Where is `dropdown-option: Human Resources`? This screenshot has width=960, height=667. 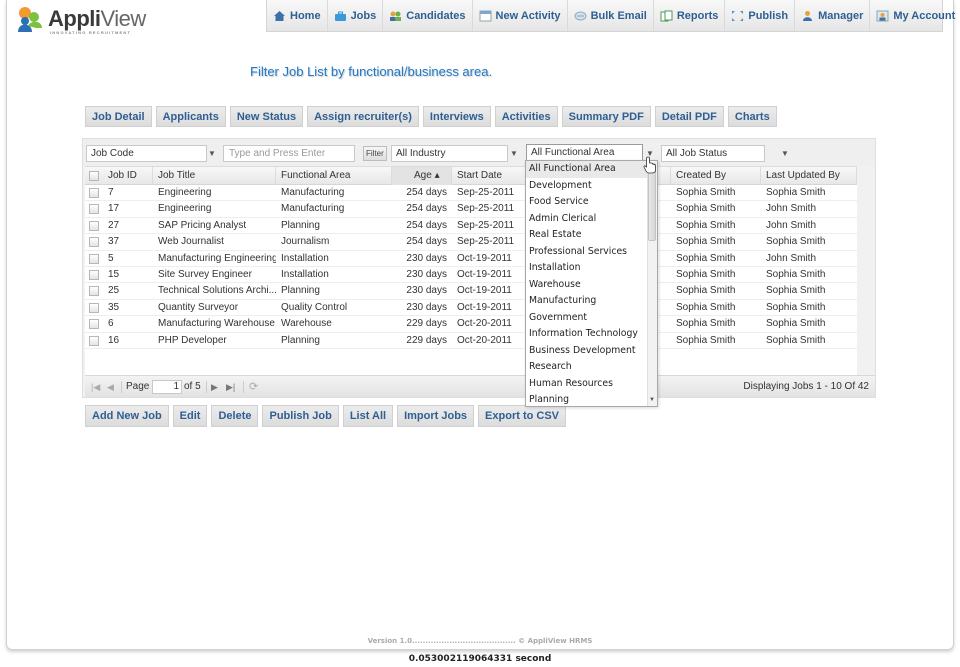 dropdown-option: Human Resources is located at coordinates (591, 384).